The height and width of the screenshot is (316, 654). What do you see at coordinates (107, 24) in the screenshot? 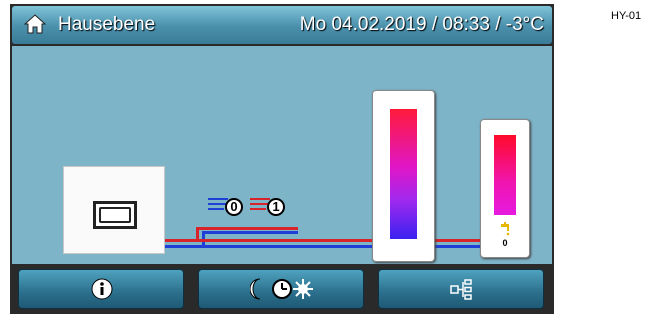
I see `page-title: Hausebene` at bounding box center [107, 24].